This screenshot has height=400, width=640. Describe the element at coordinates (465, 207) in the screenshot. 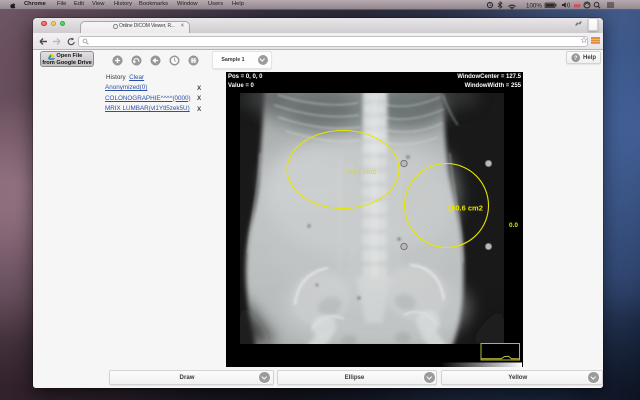

I see `svg-text: 160.6 cm2` at that location.